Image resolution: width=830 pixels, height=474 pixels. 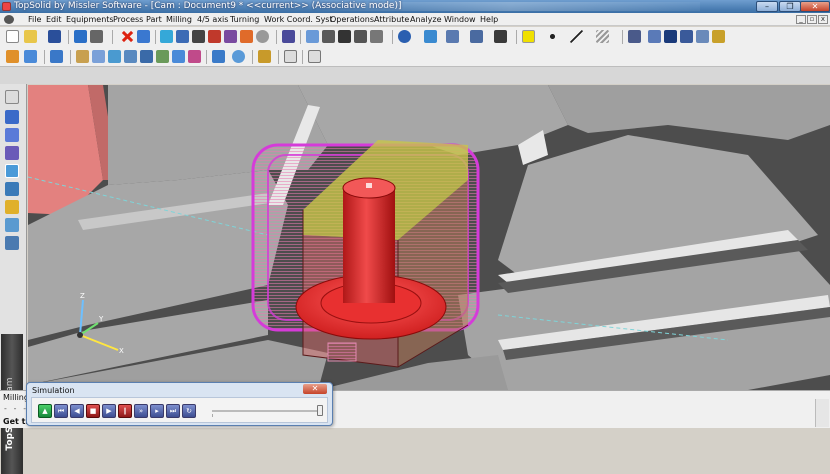 What do you see at coordinates (267, 411) in the screenshot?
I see `simulation-slider-track` at bounding box center [267, 411].